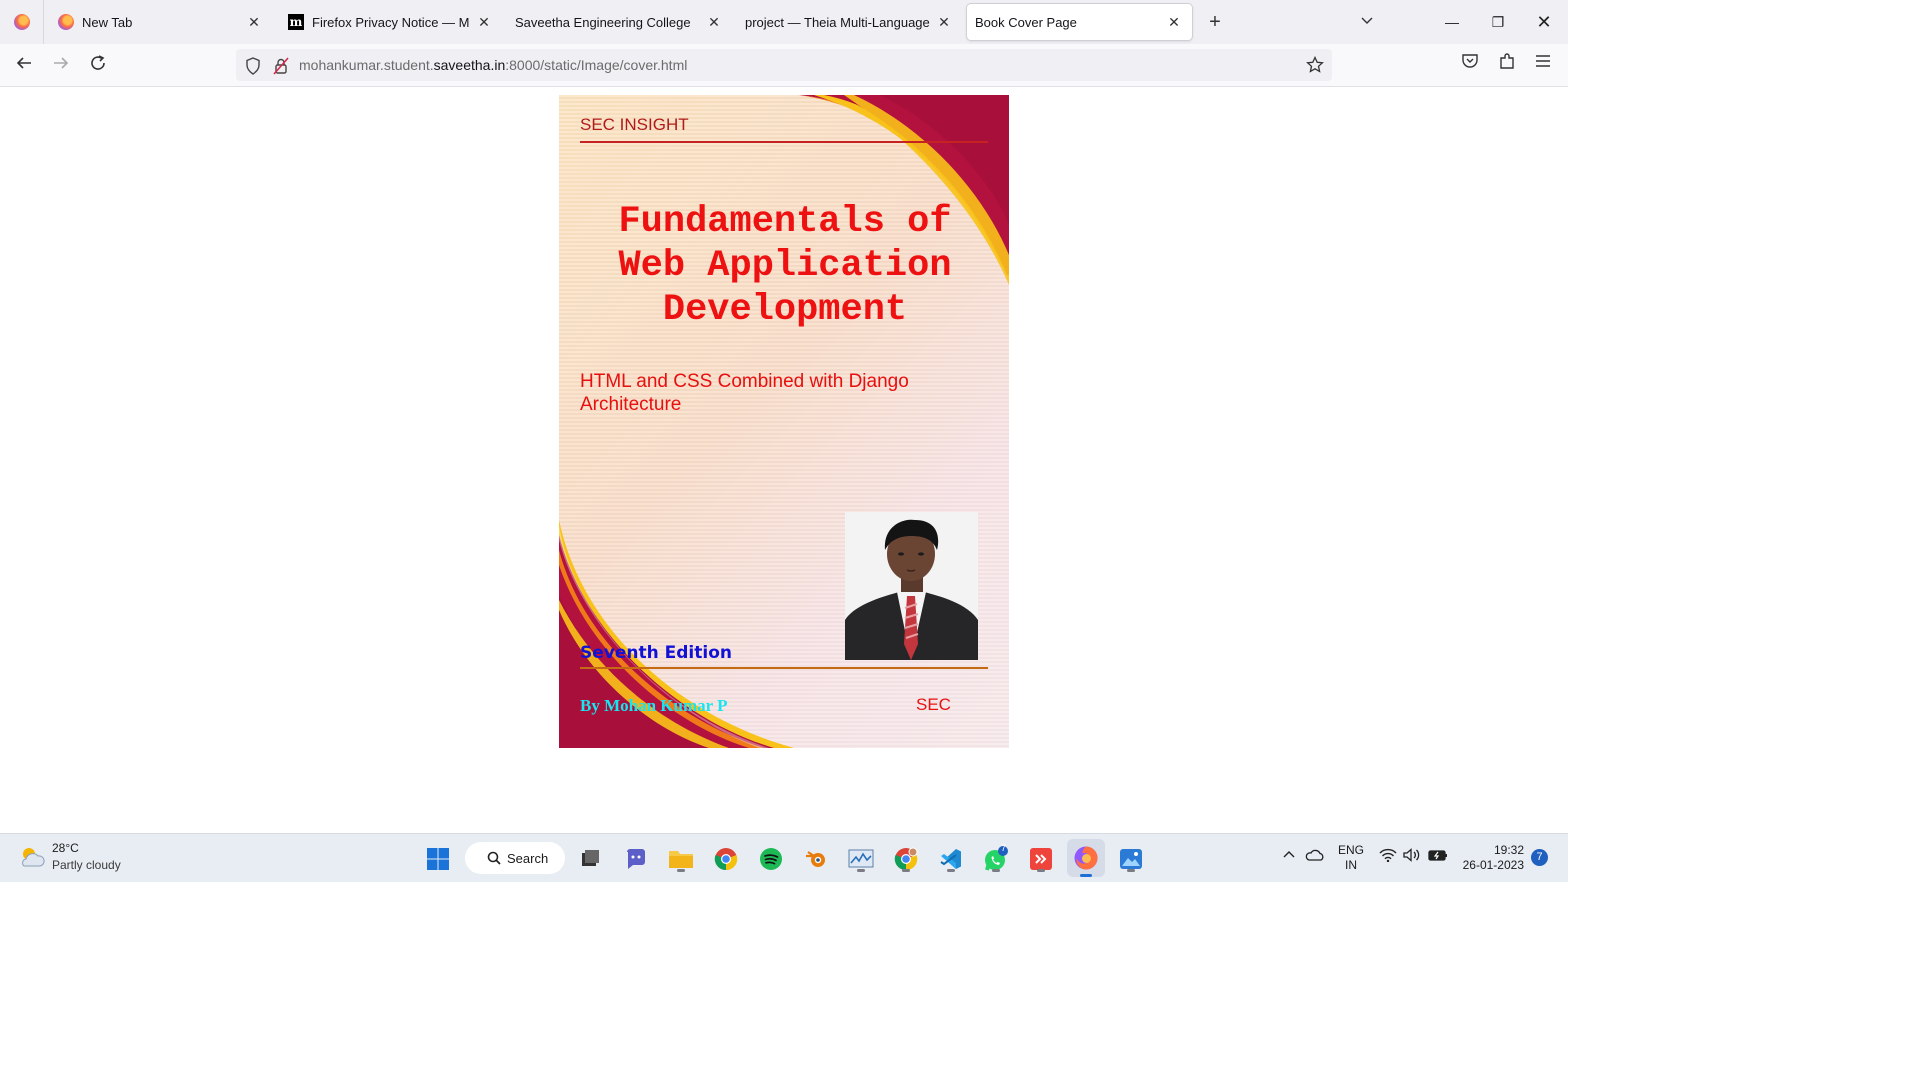  I want to click on input-language-indicator: ENG IN, so click(1351, 858).